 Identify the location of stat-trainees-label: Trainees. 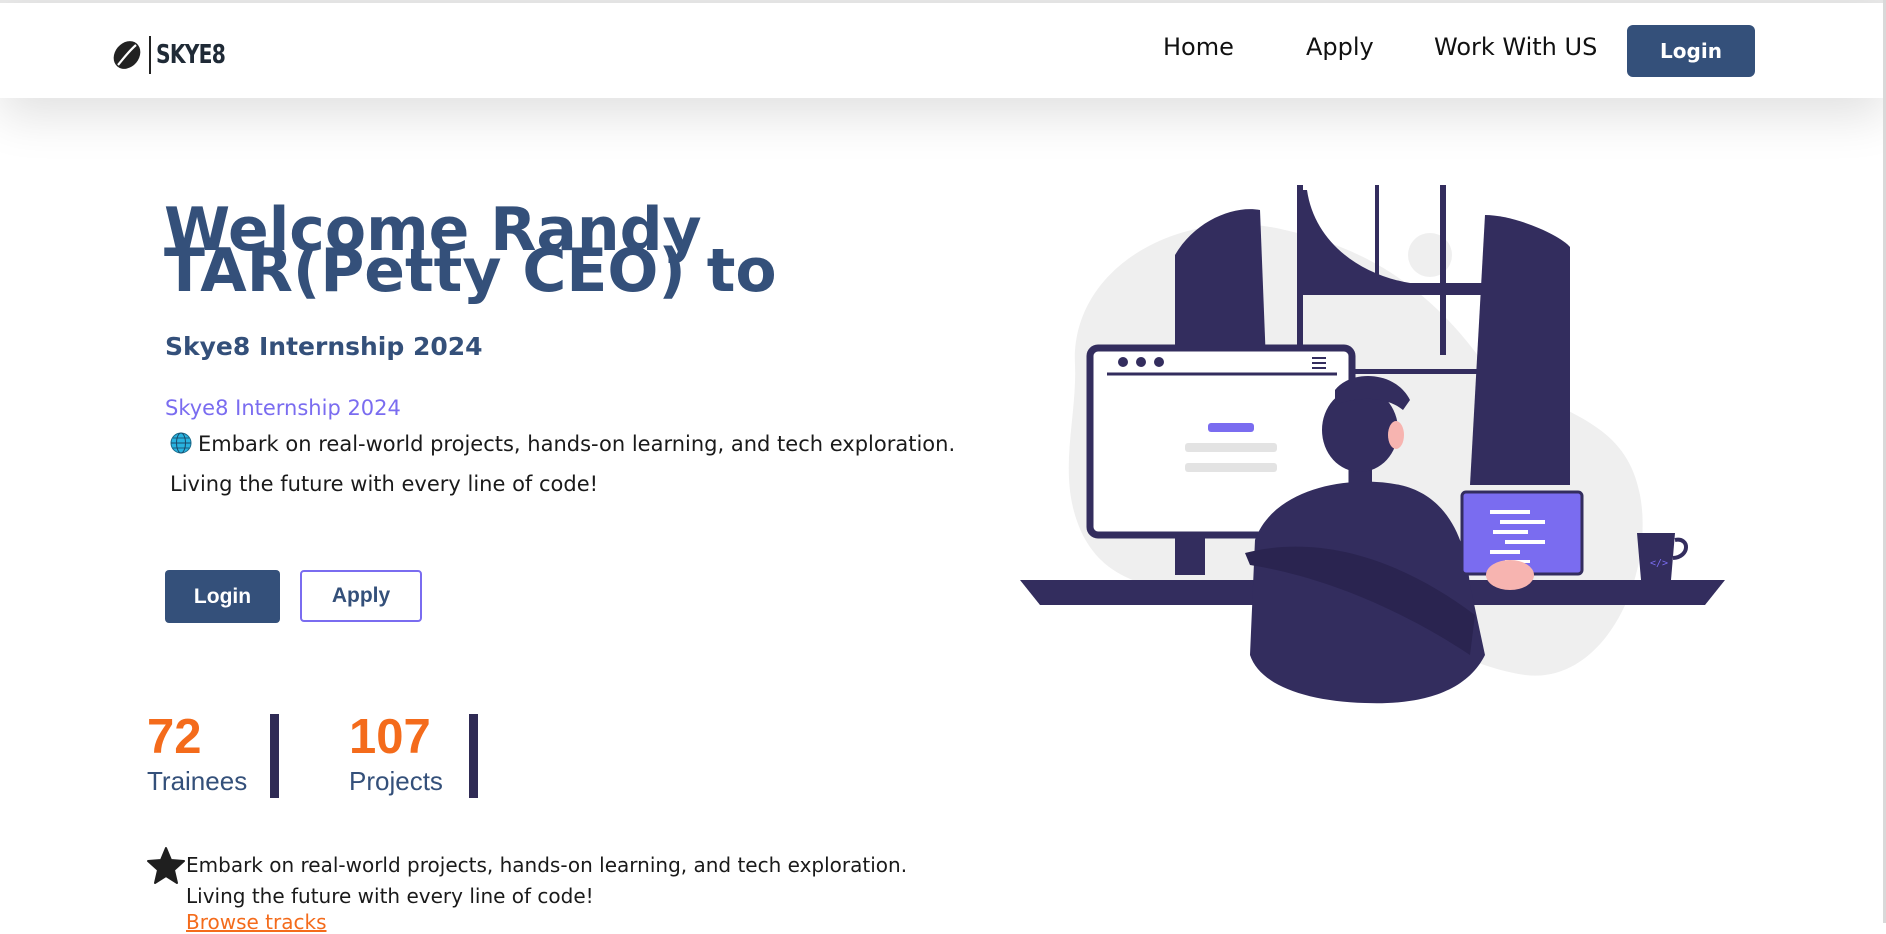
(197, 781).